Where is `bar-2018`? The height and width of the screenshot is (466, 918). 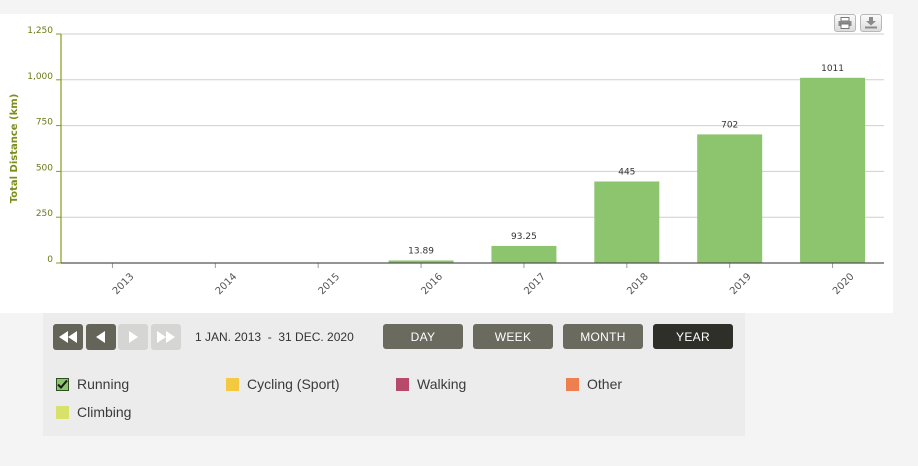 bar-2018 is located at coordinates (627, 222).